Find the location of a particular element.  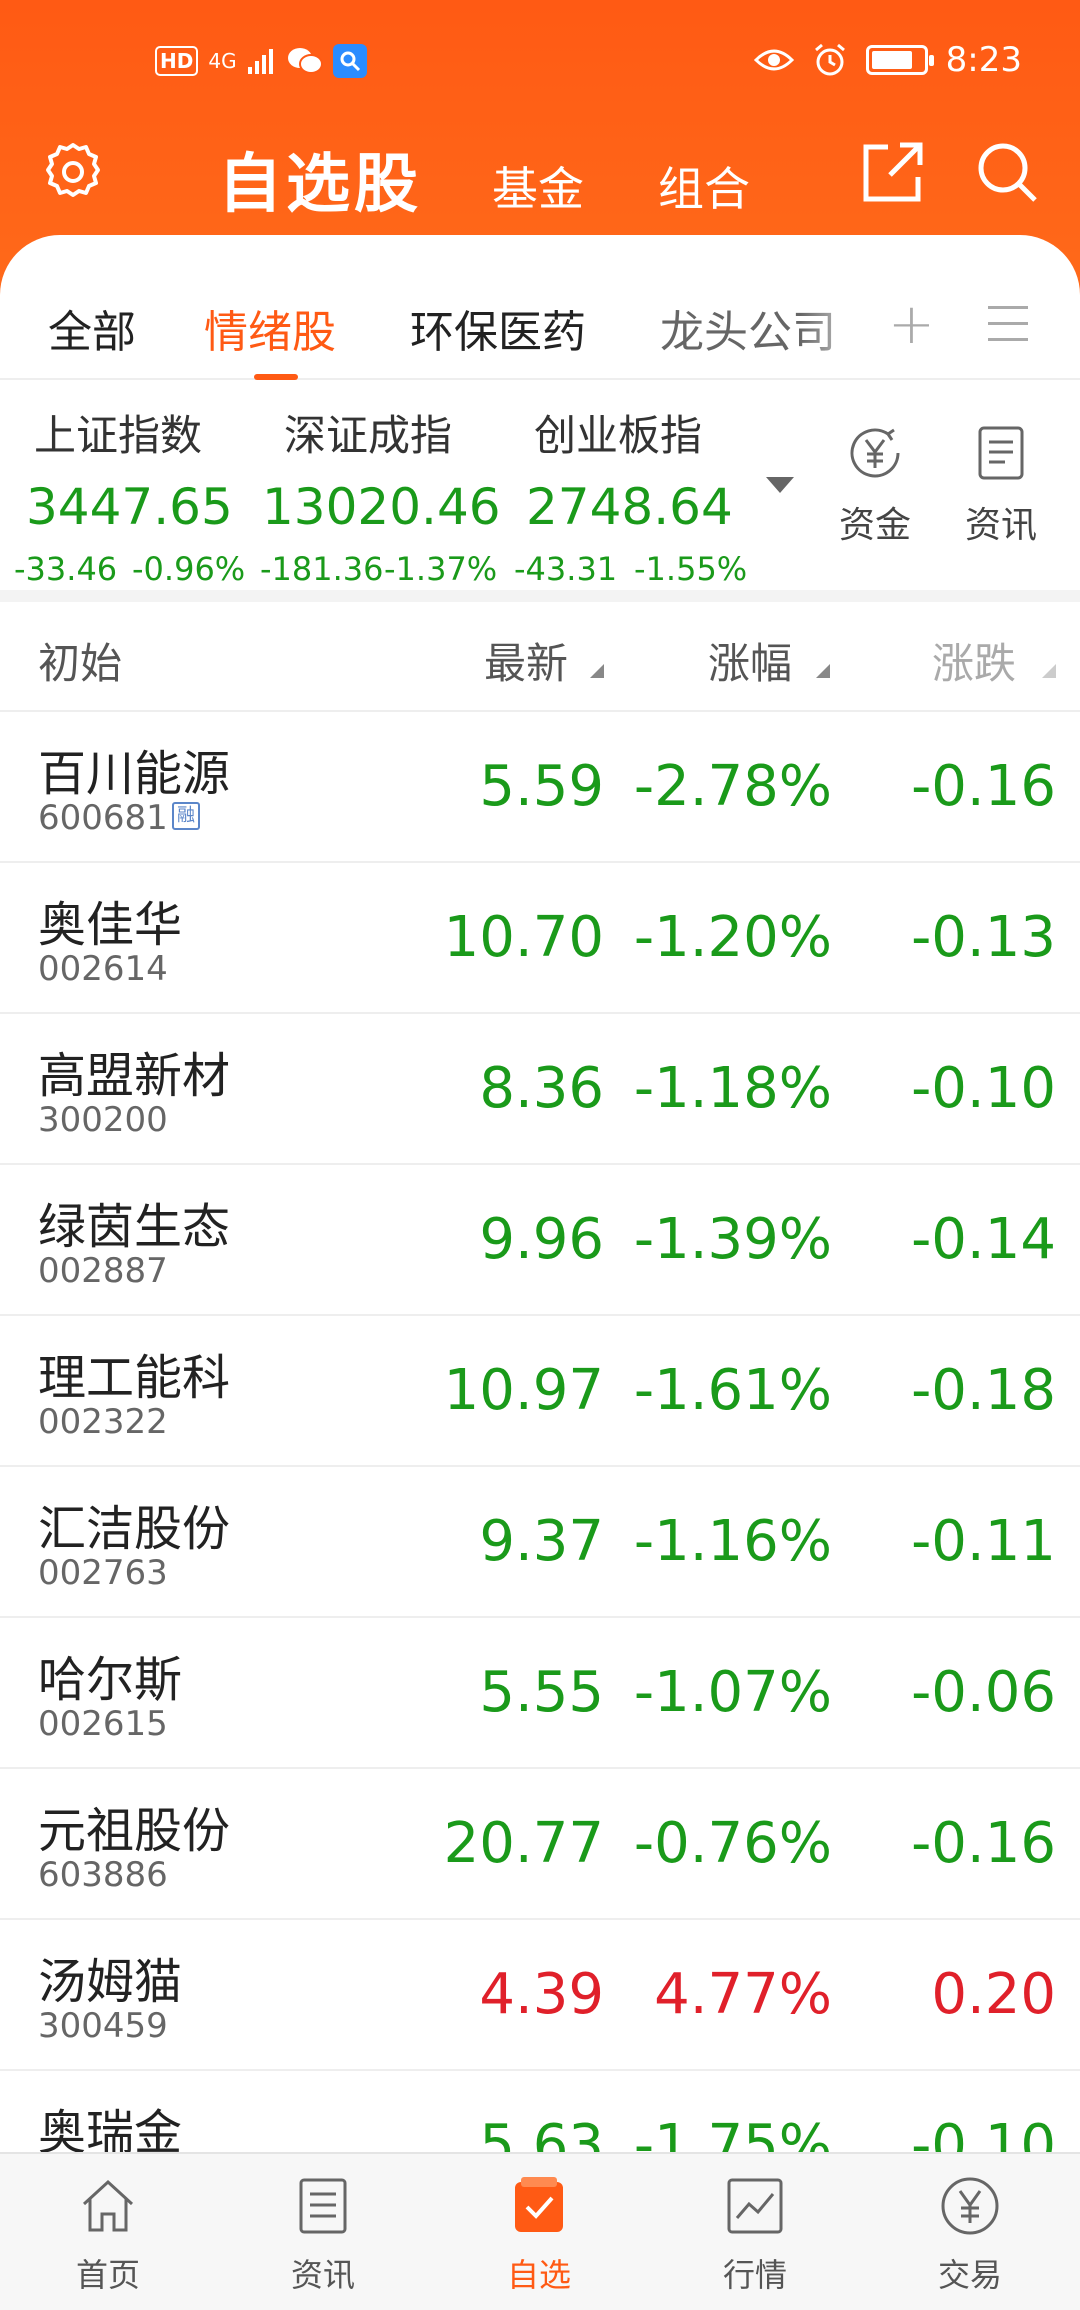

nav-watchlist: 自选 is located at coordinates (539, 2235).